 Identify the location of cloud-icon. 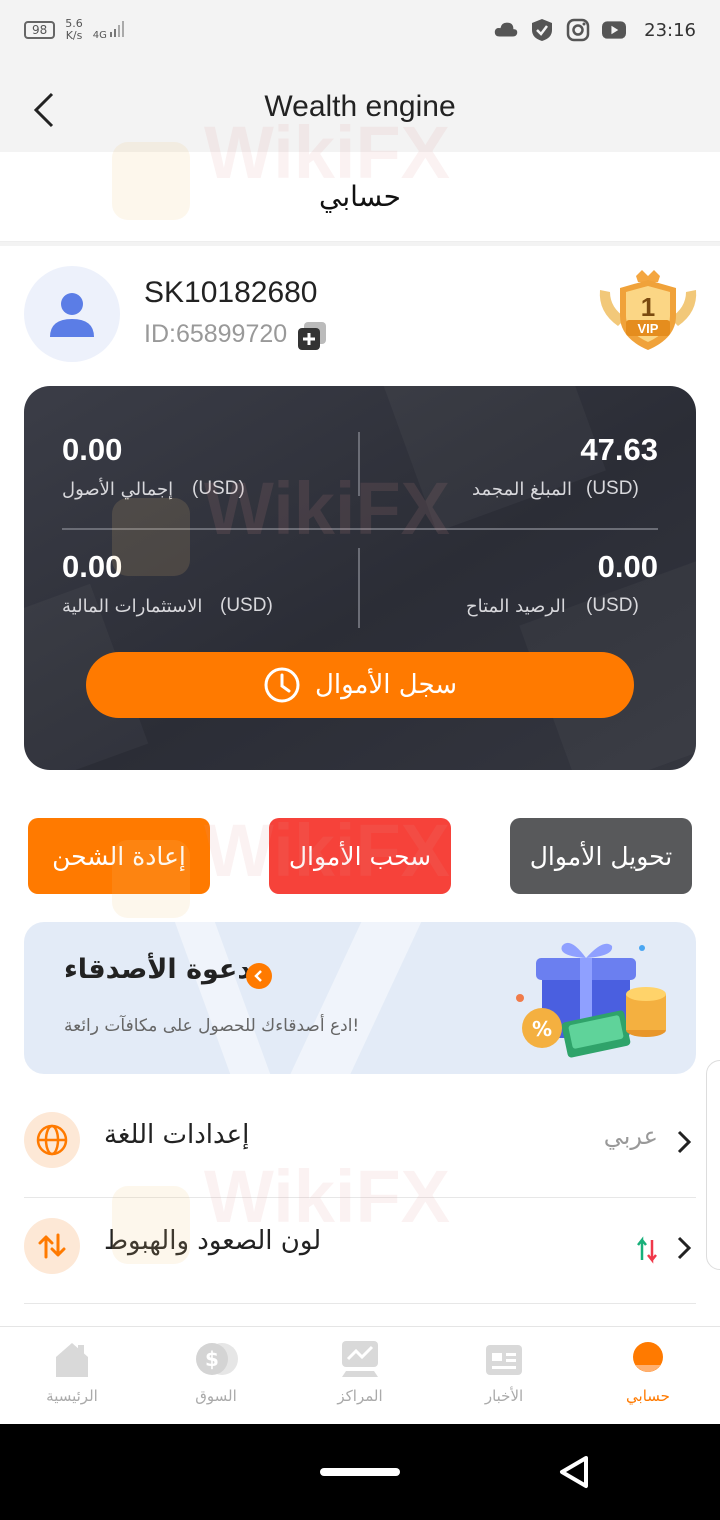
(506, 30).